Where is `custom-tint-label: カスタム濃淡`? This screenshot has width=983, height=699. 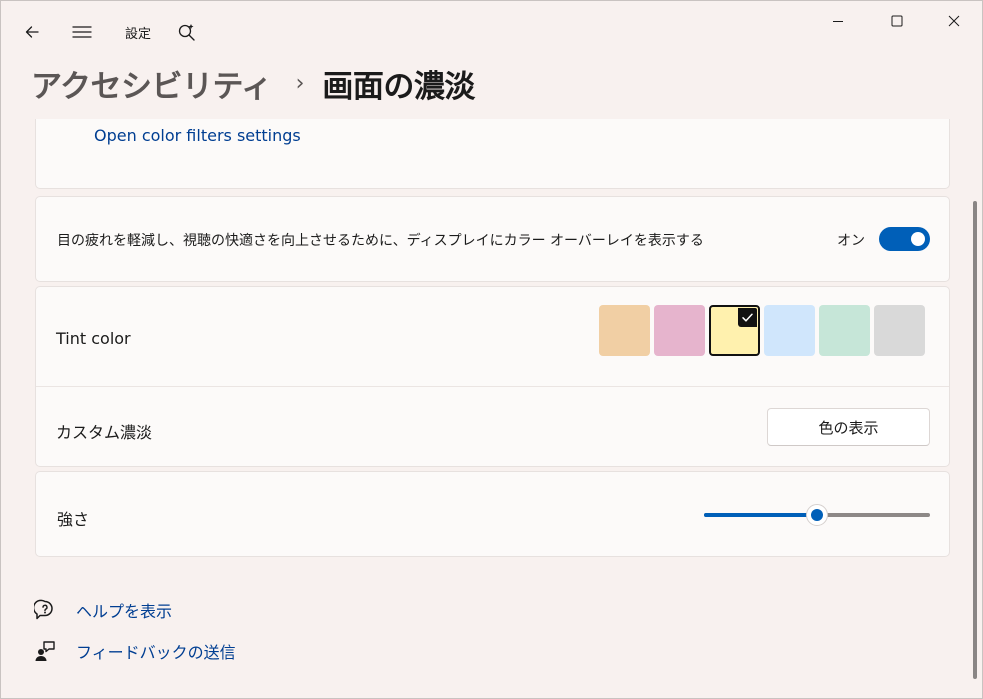
custom-tint-label: カスタム濃淡 is located at coordinates (104, 432).